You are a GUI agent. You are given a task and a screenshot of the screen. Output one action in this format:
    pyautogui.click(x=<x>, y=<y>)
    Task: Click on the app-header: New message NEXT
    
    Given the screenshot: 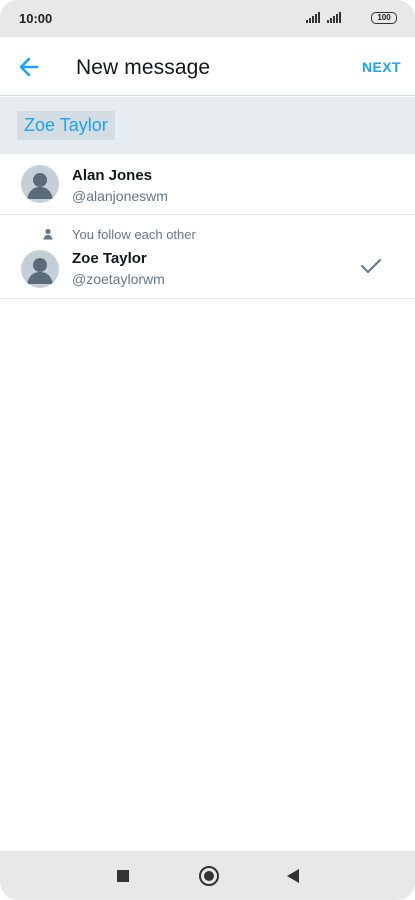 What is the action you would take?
    pyautogui.click(x=207, y=66)
    